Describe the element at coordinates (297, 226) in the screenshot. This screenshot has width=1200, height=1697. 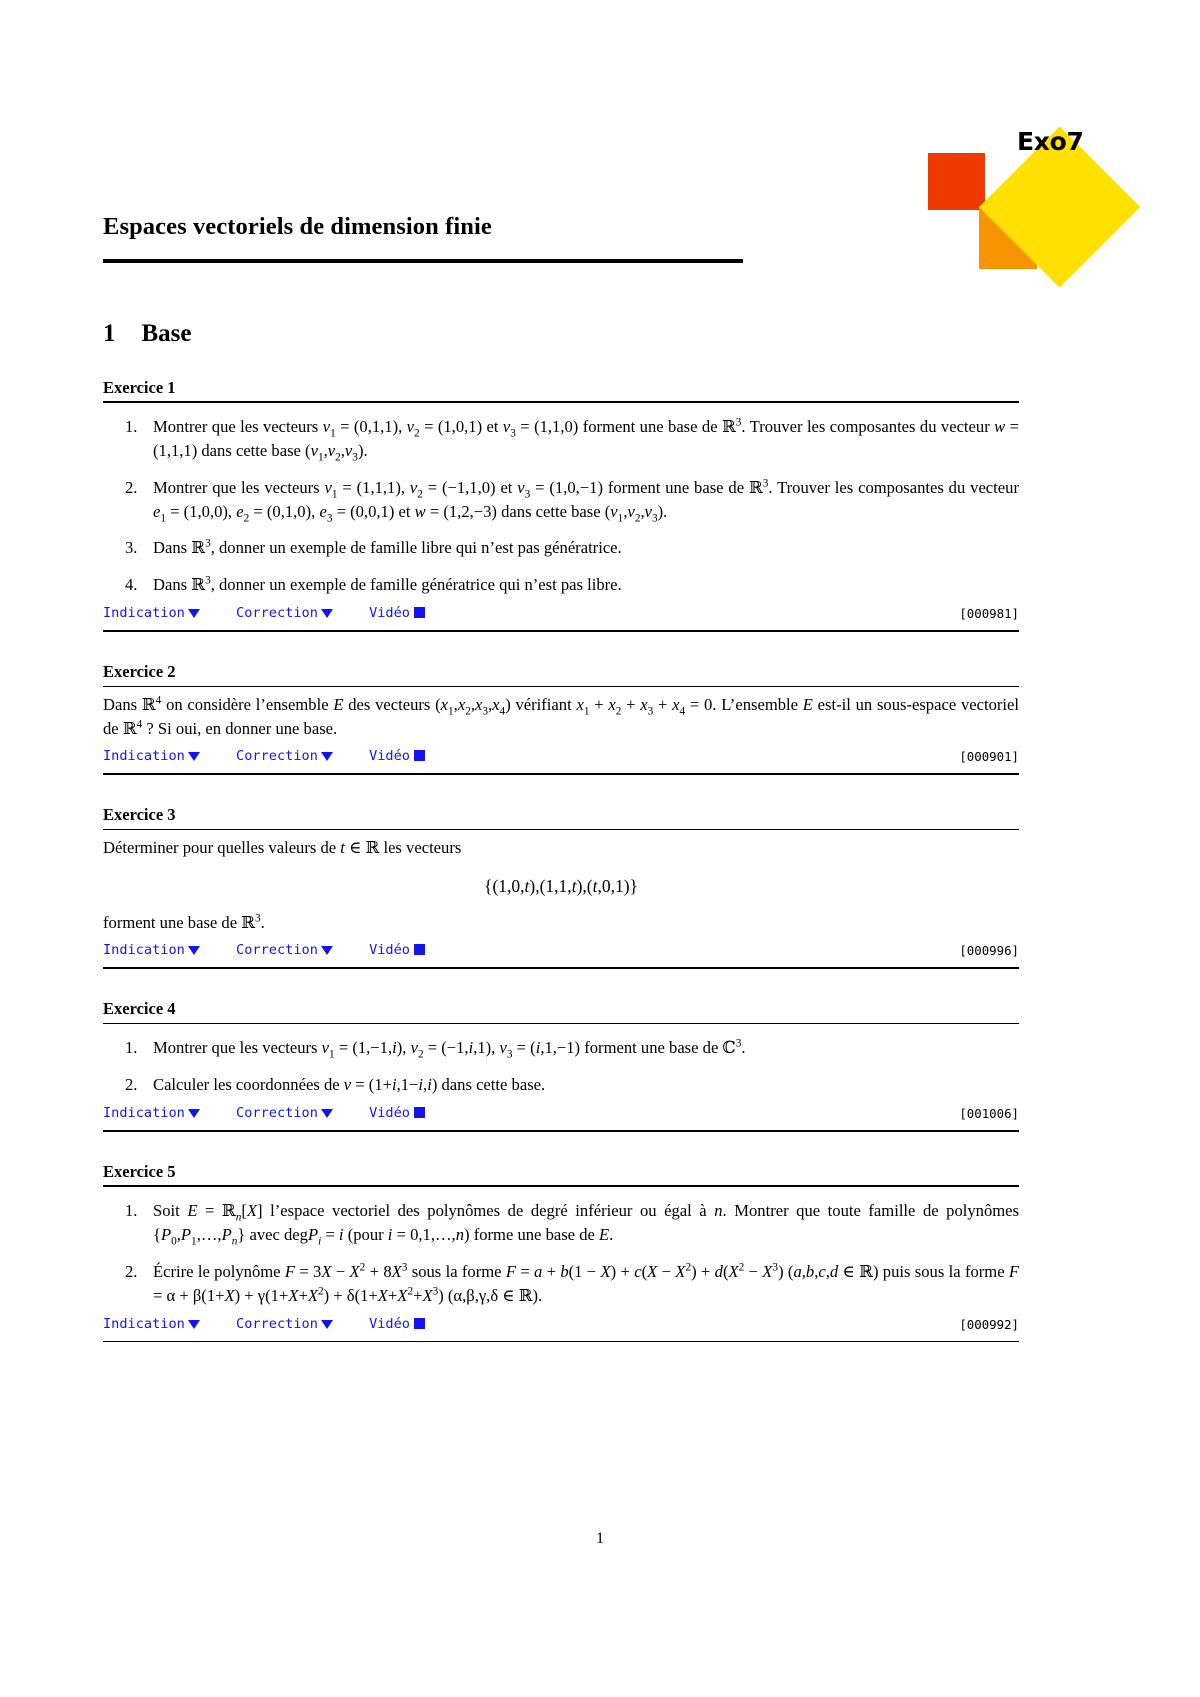
I see `page-title: Espaces vectoriels de dimension finie` at that location.